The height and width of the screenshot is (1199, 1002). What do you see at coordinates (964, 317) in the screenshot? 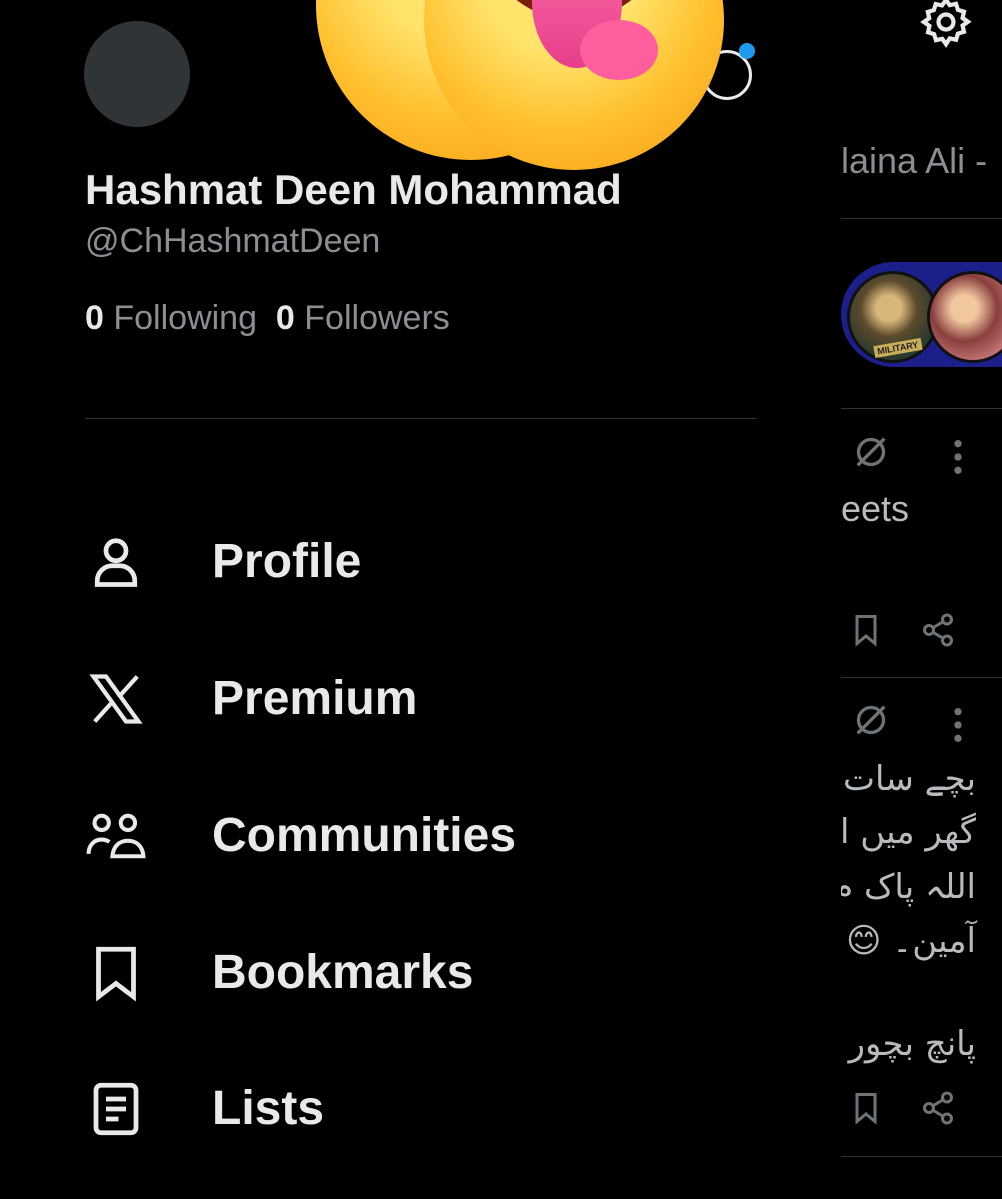
I see `story-avatar` at bounding box center [964, 317].